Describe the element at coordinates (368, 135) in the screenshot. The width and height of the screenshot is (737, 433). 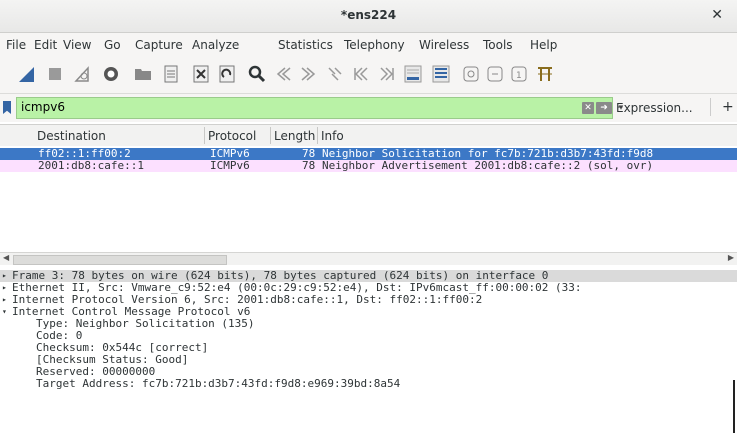
I see `packet-list-header: Destination Protocol Length Info` at that location.